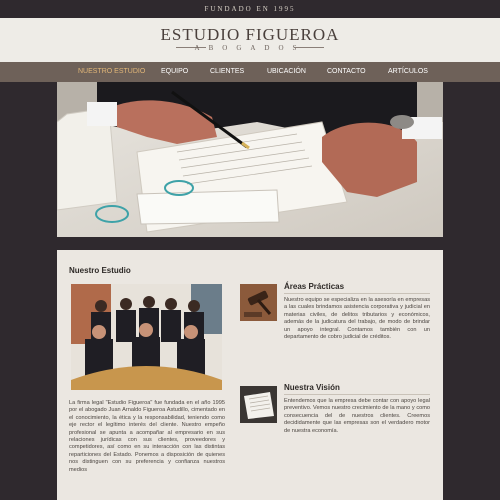 This screenshot has height=500, width=500. I want to click on founded-text: FUNDADO EN 1995, so click(250, 9).